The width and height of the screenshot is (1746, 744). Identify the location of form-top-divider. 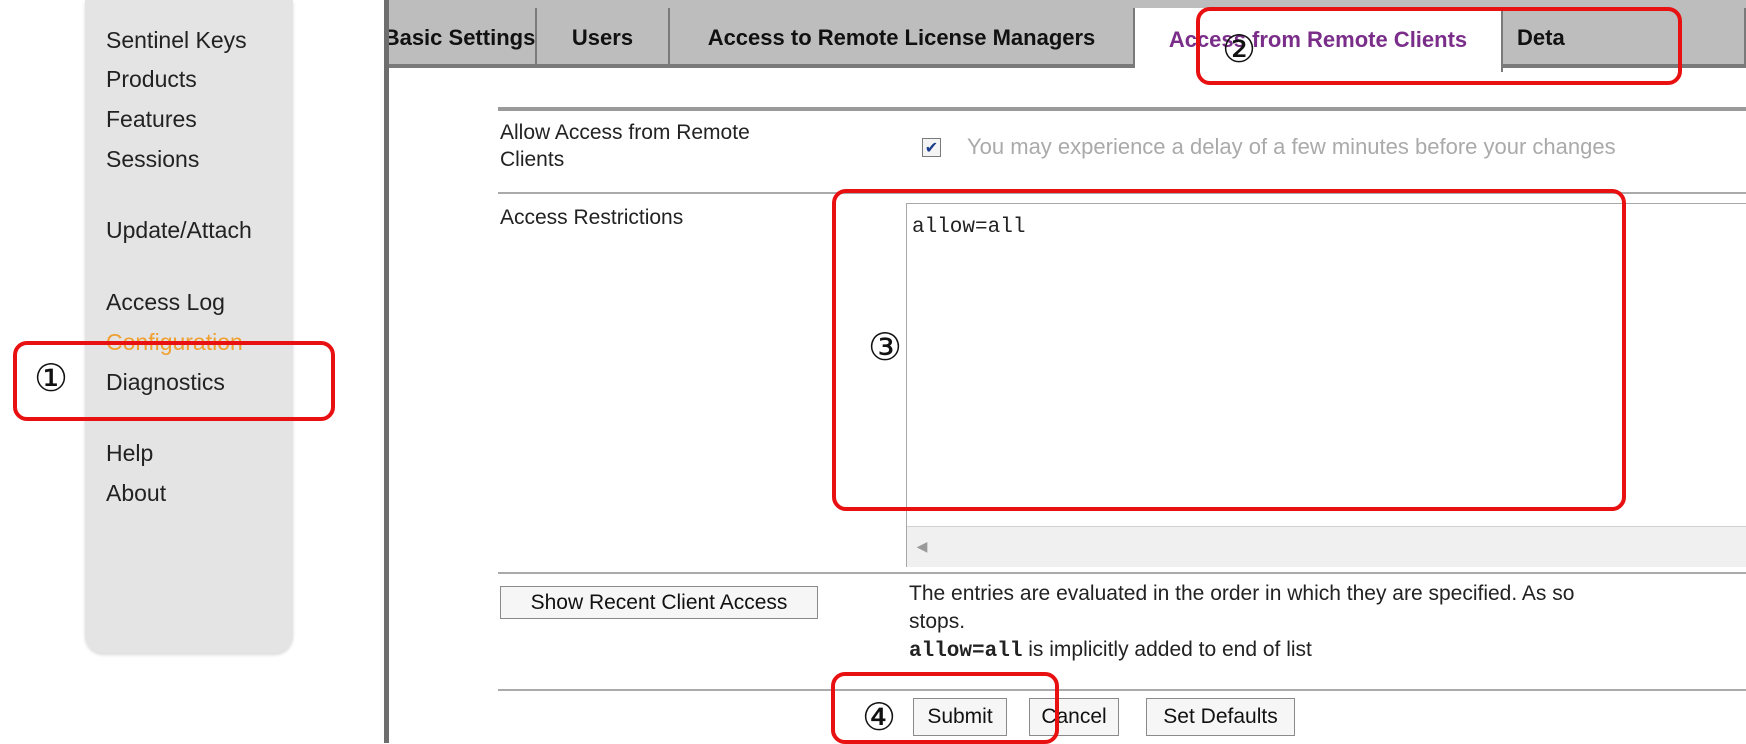
(1122, 109).